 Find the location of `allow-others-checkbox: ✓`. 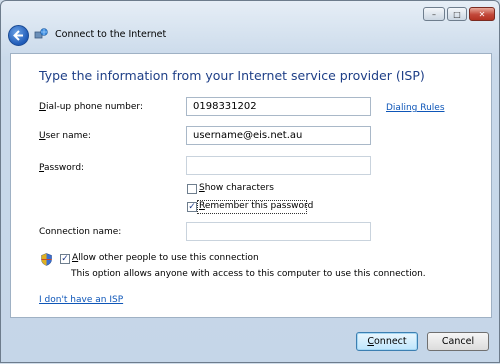

allow-others-checkbox: ✓ is located at coordinates (65, 259).